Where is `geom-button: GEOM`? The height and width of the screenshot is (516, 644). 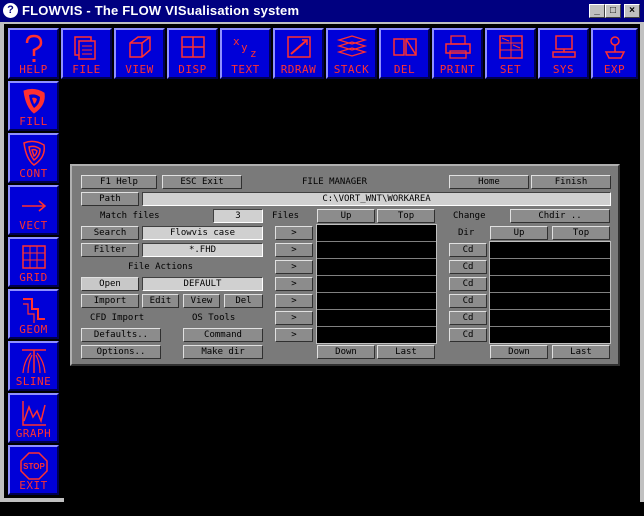
geom-button: GEOM is located at coordinates (33, 314).